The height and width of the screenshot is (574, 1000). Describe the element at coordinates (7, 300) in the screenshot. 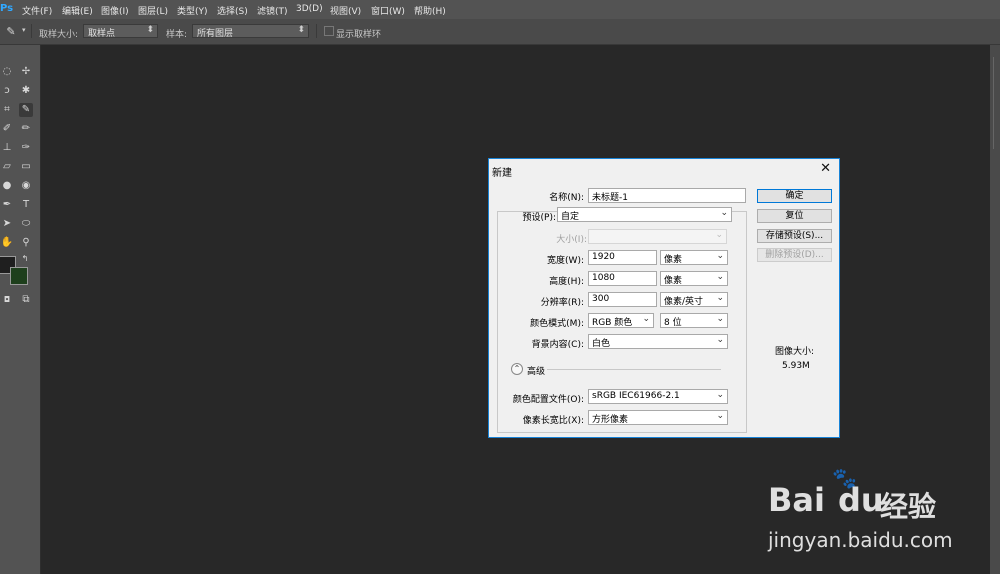

I see `quick-mask-icon: ◘` at that location.